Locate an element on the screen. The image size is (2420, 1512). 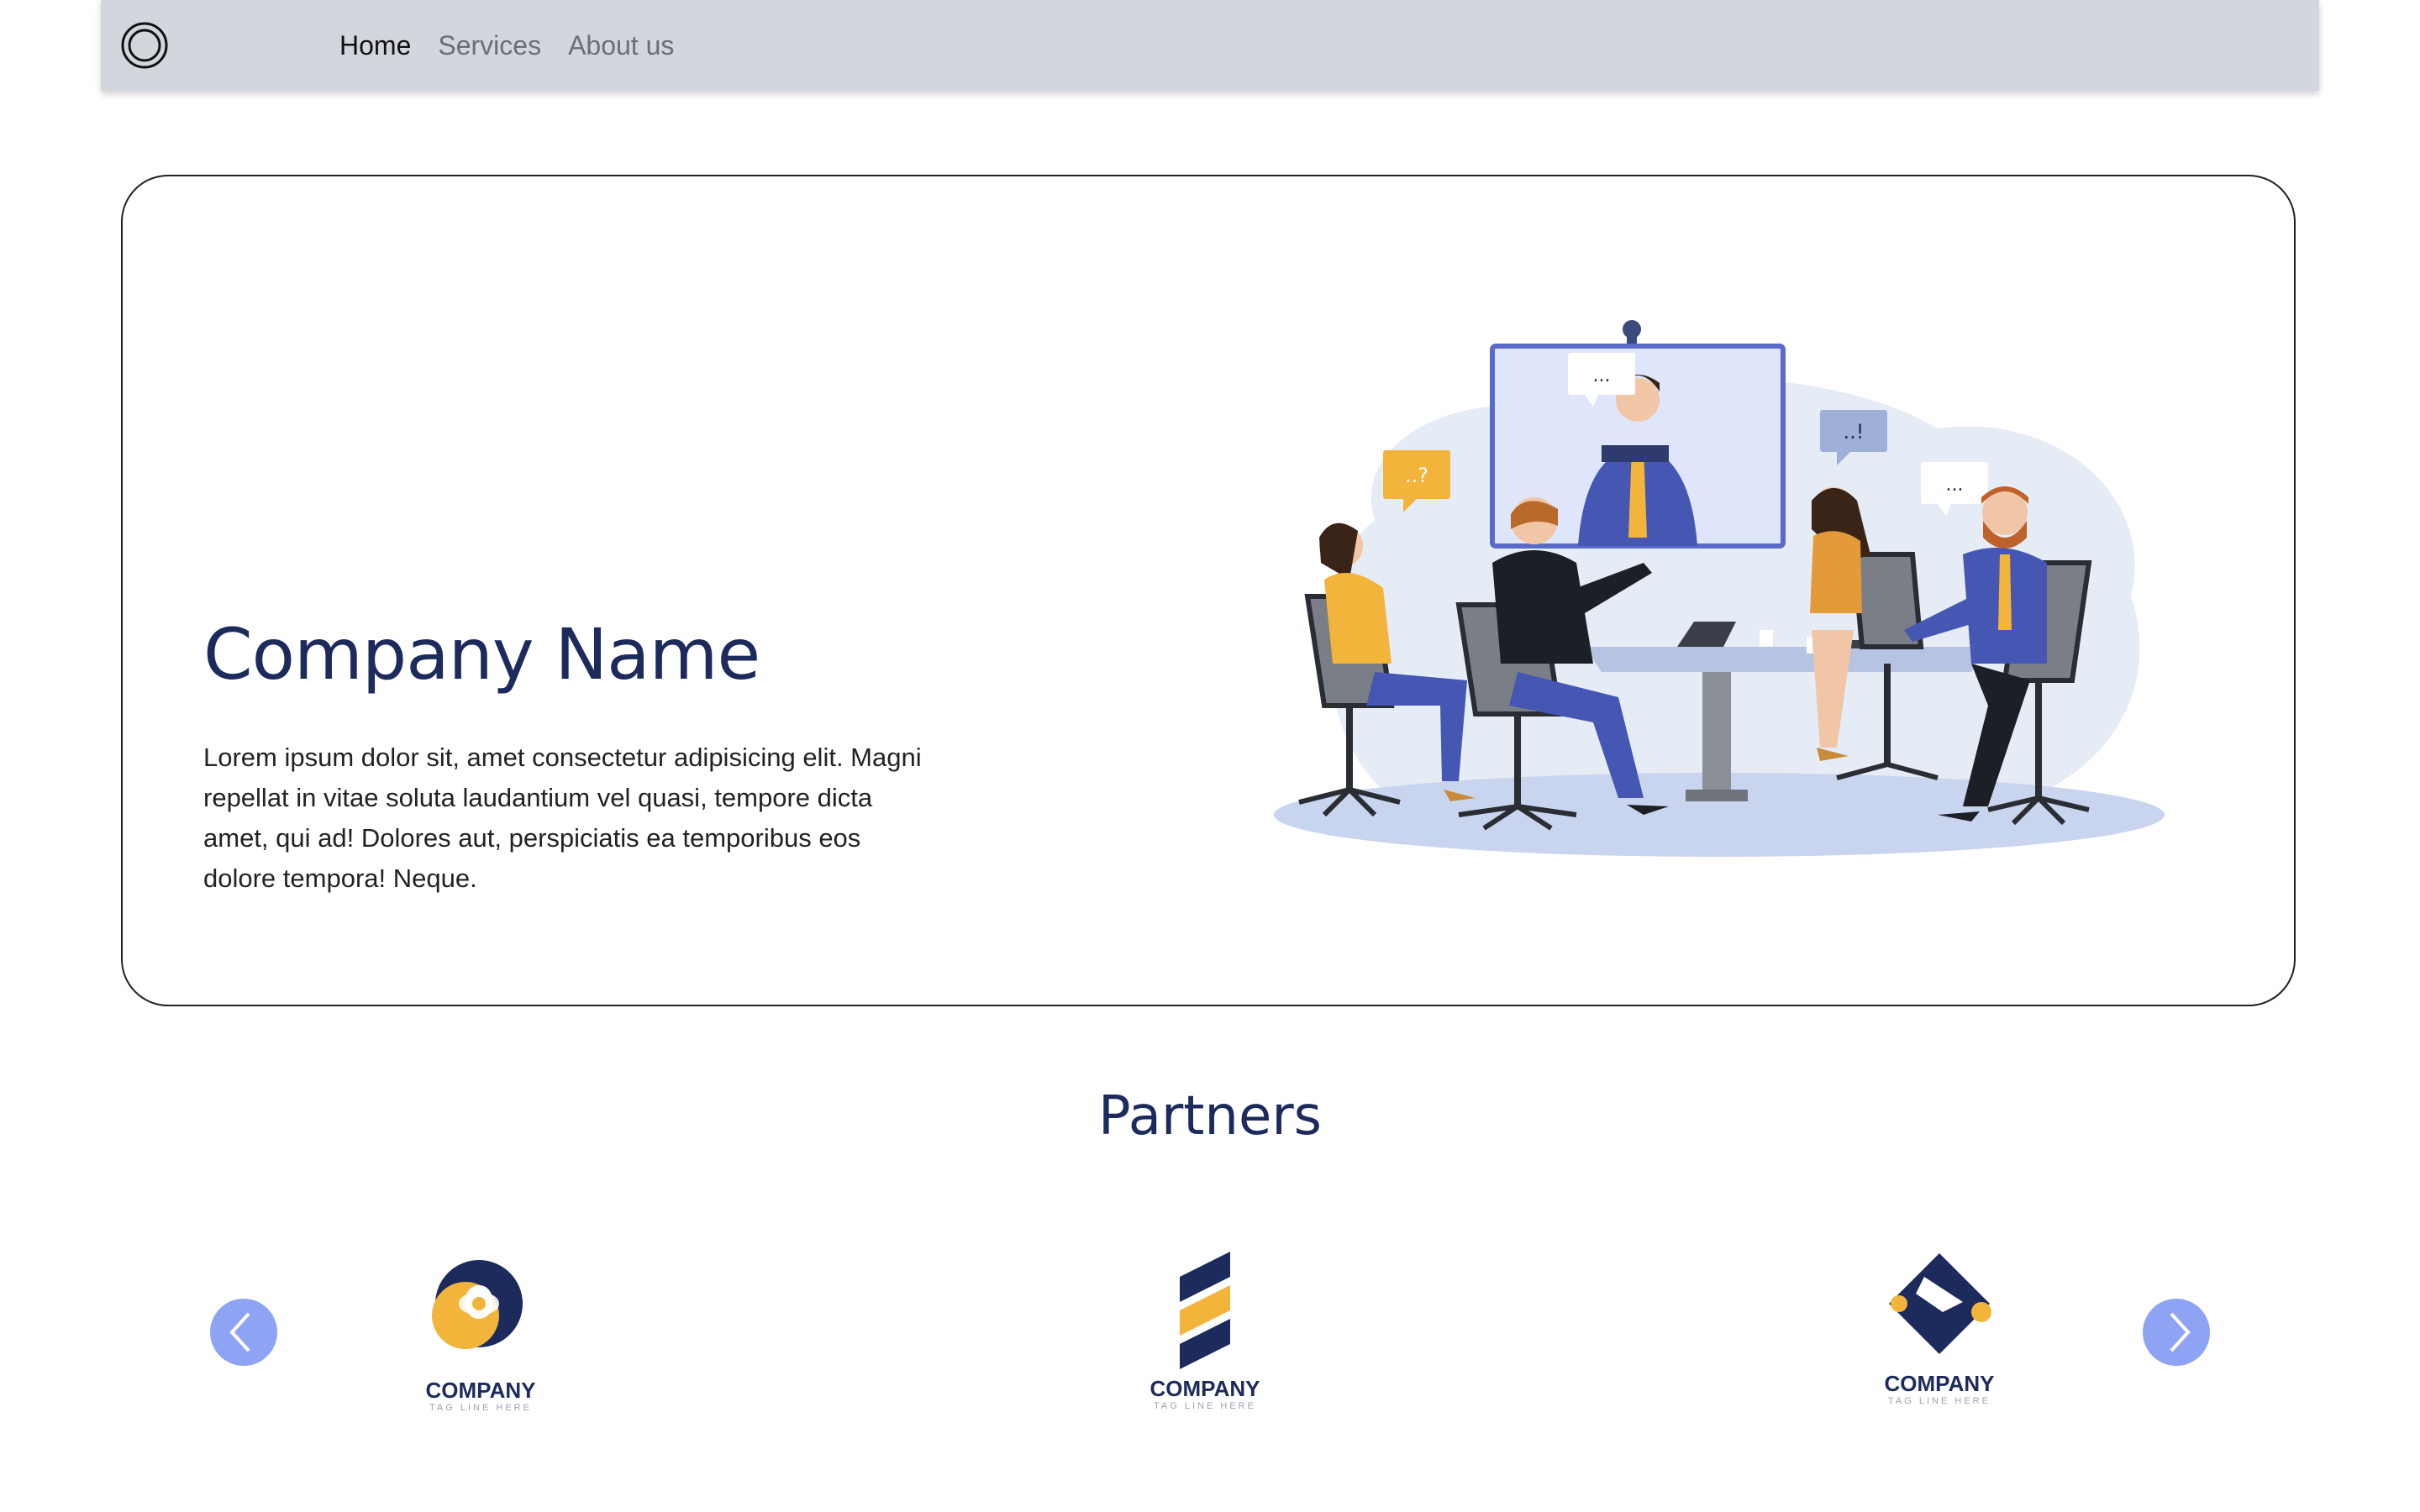
flower-logo-icon is located at coordinates (478, 1304).